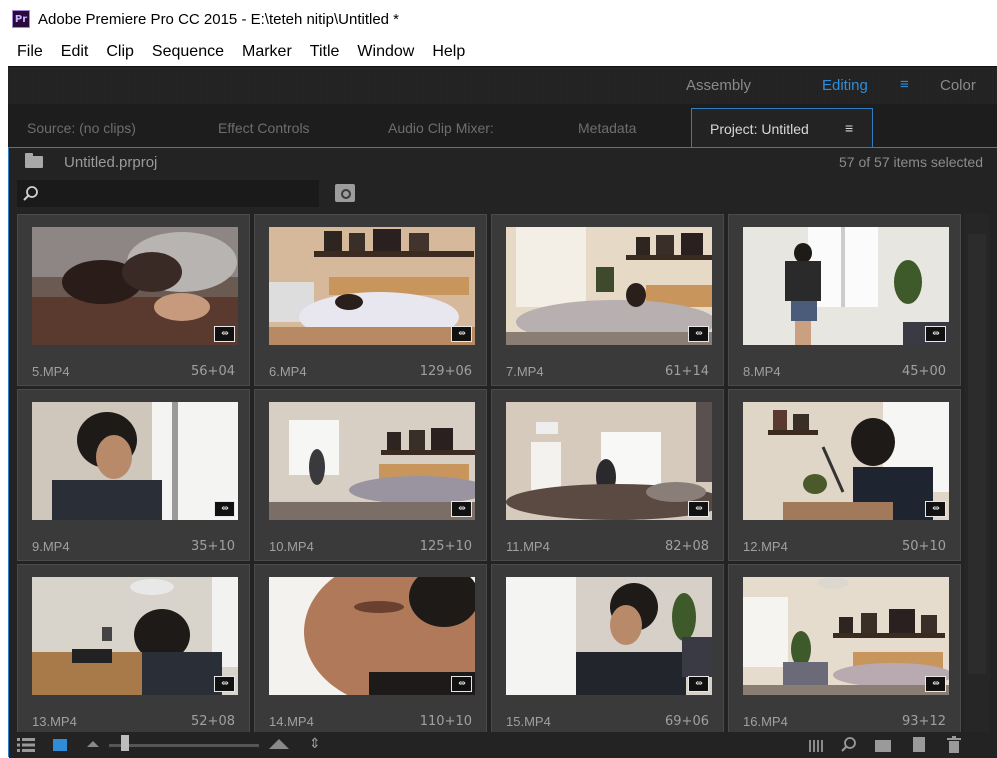 The height and width of the screenshot is (758, 997). Describe the element at coordinates (184, 745) in the screenshot. I see `thumbnail-zoom-slider` at that location.